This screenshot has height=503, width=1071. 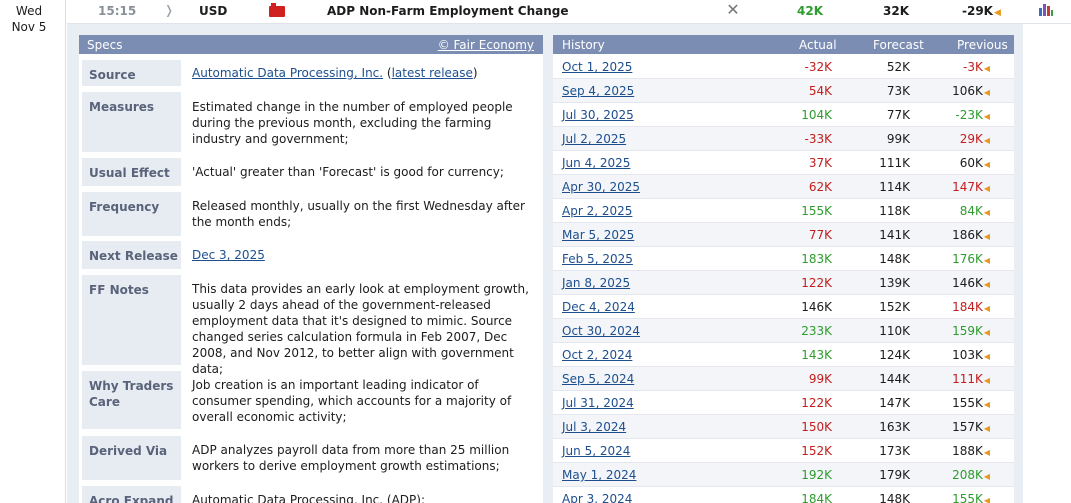 I want to click on history-previous: 186K◀, so click(x=955, y=235).